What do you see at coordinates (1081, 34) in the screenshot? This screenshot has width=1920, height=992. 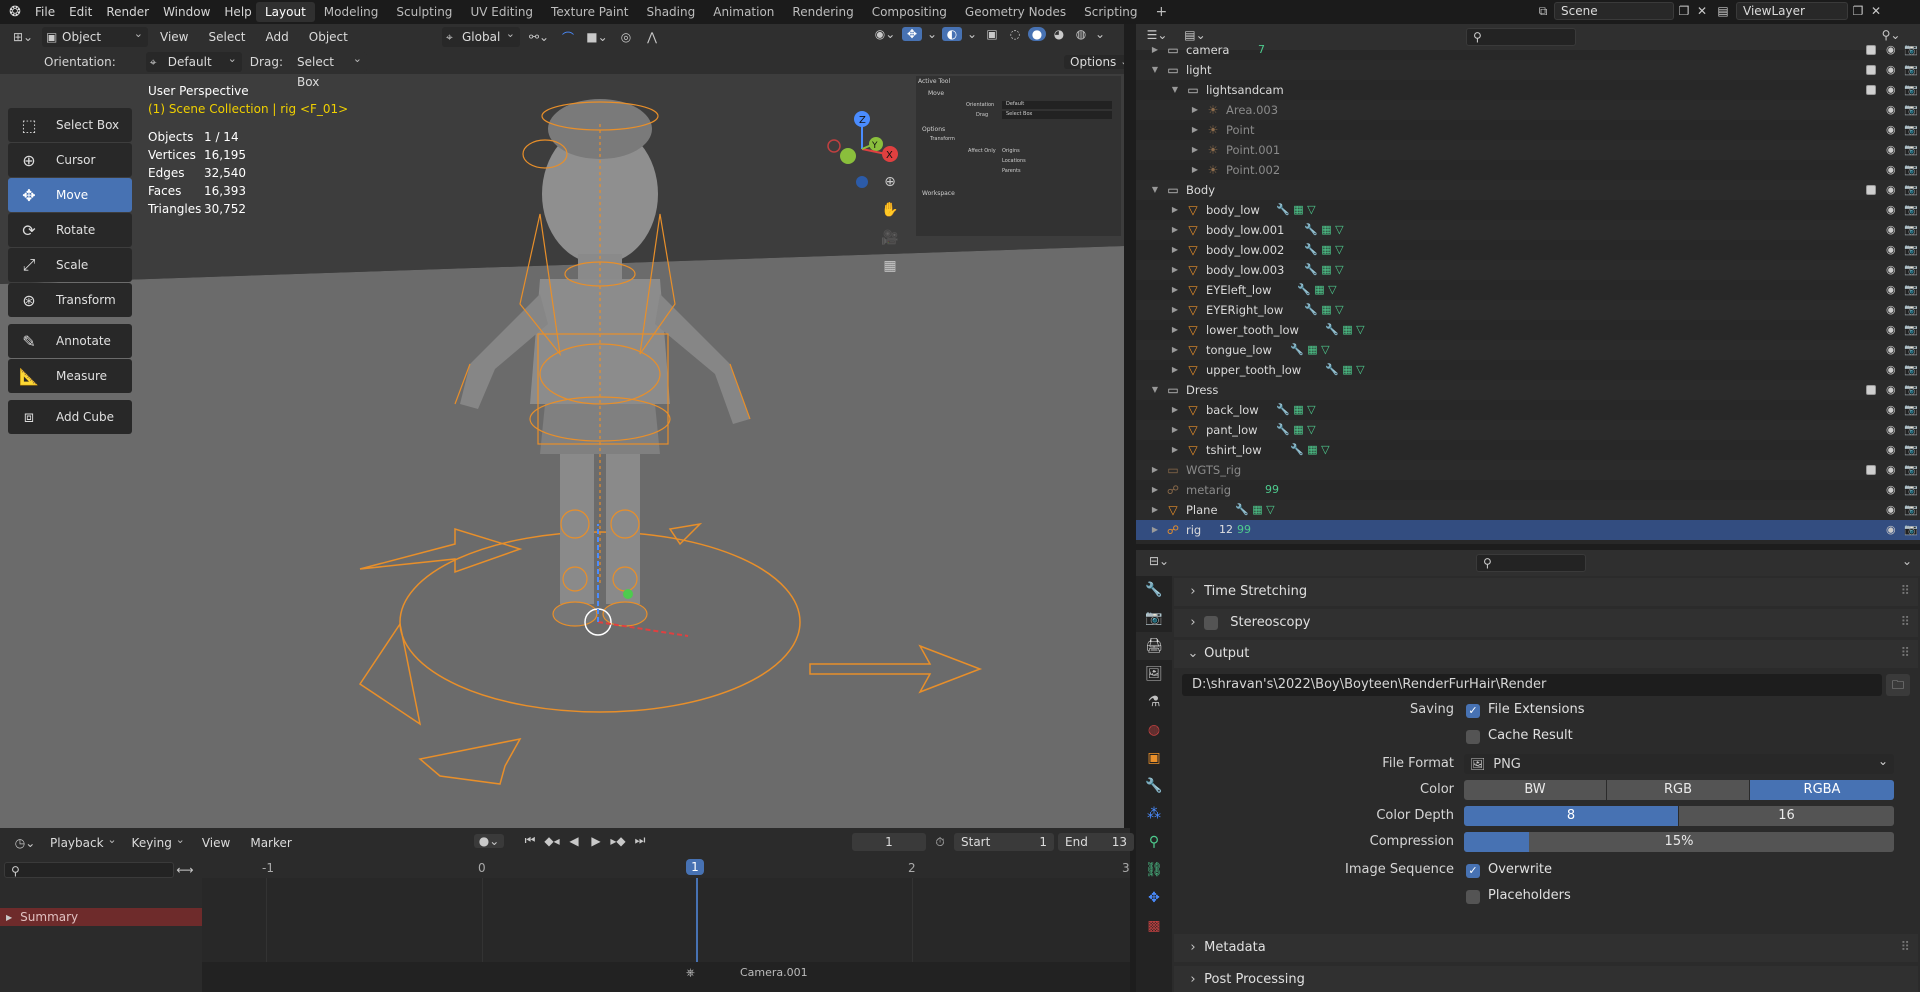 I see `rendered-shading-icon: ◍` at bounding box center [1081, 34].